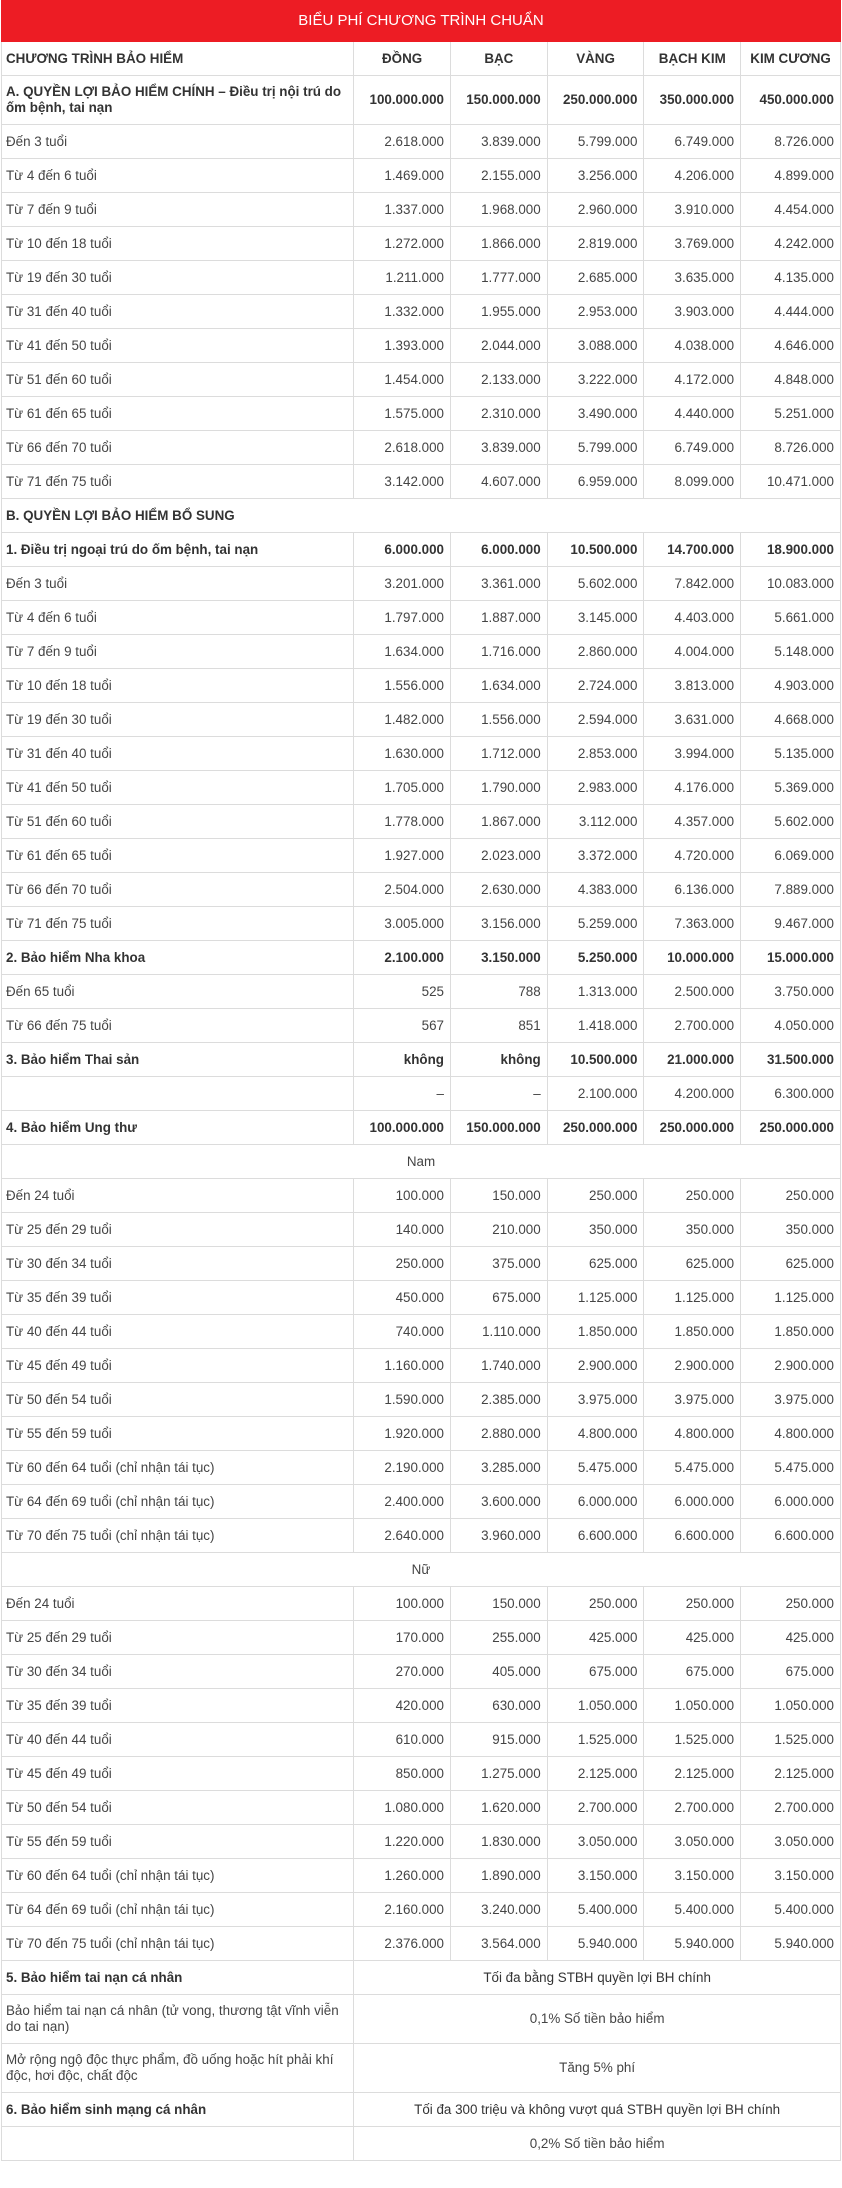  Describe the element at coordinates (177, 1841) in the screenshot. I see `row-label: Từ 55 đến 59 tuổi` at that location.